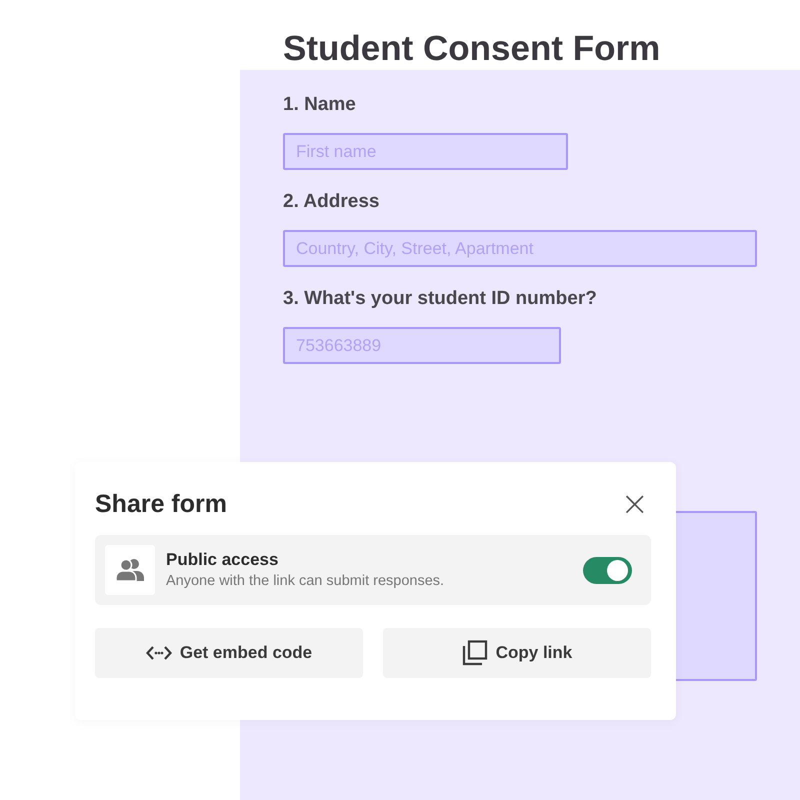 Image resolution: width=800 pixels, height=800 pixels. I want to click on code-icon, so click(159, 653).